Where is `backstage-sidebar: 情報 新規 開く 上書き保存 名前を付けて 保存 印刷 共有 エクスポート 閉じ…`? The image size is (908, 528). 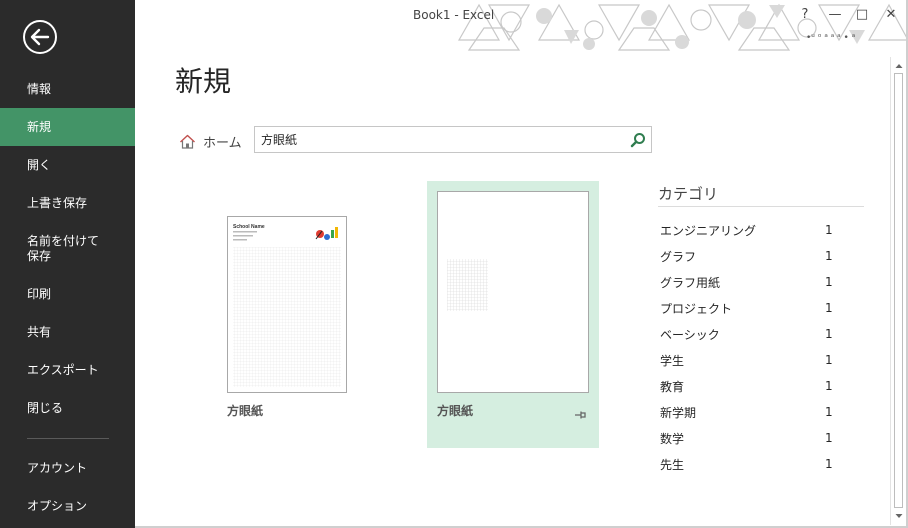
backstage-sidebar: 情報 新規 開く 上書き保存 名前を付けて 保存 印刷 共有 エクスポート 閉じ… is located at coordinates (67, 264).